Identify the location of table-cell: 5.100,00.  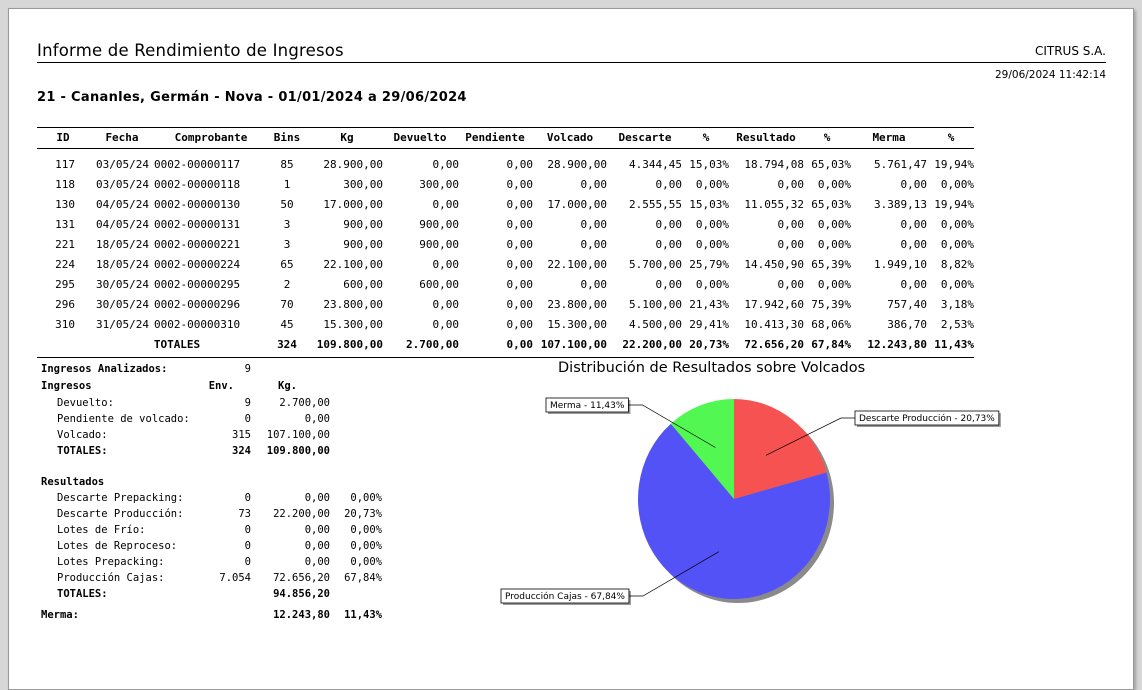
(655, 304).